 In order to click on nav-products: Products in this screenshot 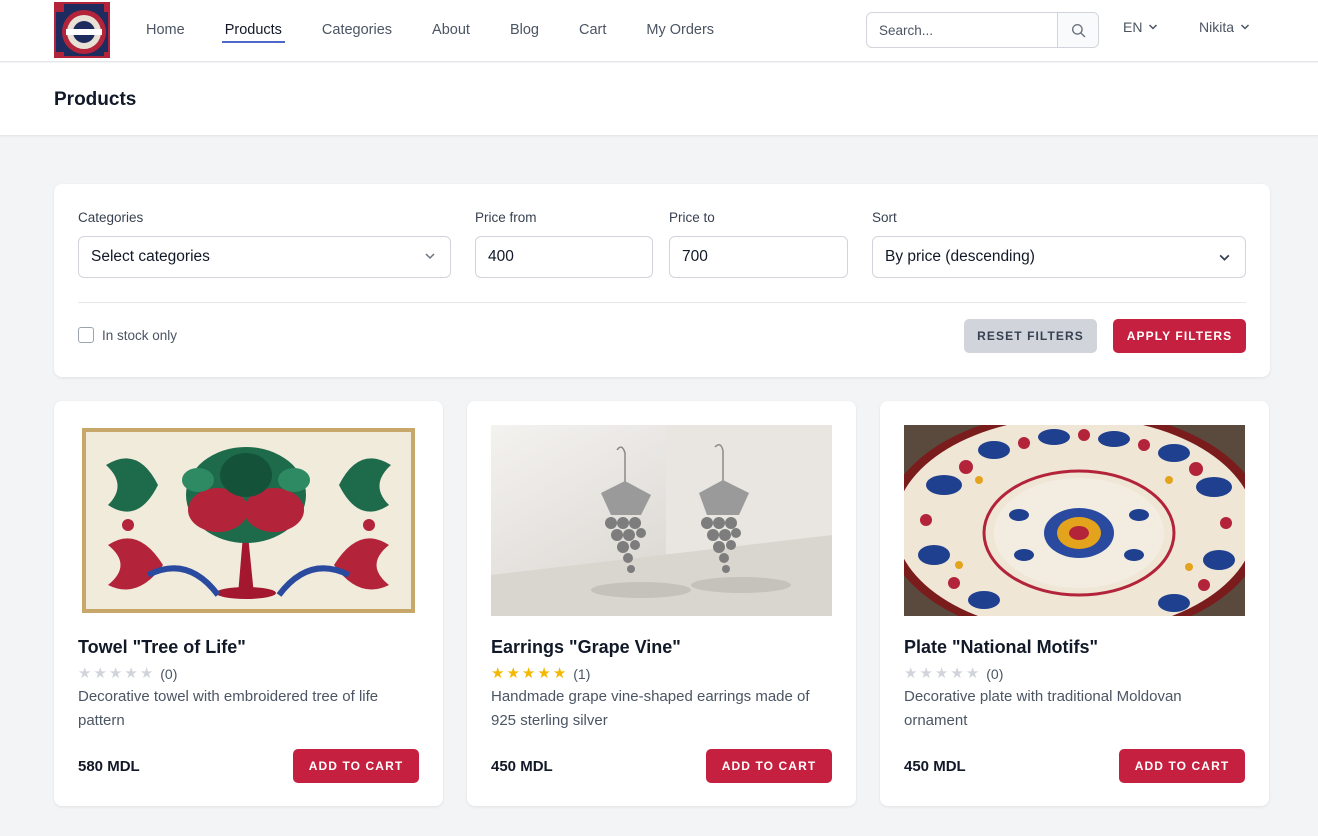, I will do `click(253, 31)`.